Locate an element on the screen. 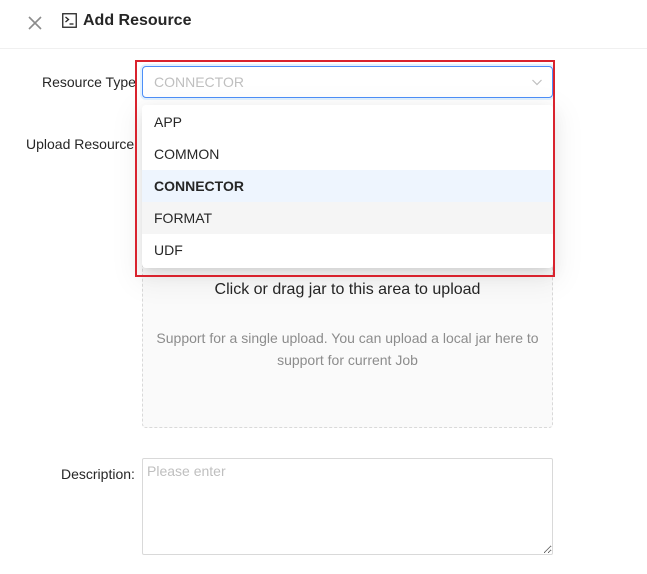 Image resolution: width=647 pixels, height=574 pixels. resource-type-value: CONNECTOR is located at coordinates (199, 82).